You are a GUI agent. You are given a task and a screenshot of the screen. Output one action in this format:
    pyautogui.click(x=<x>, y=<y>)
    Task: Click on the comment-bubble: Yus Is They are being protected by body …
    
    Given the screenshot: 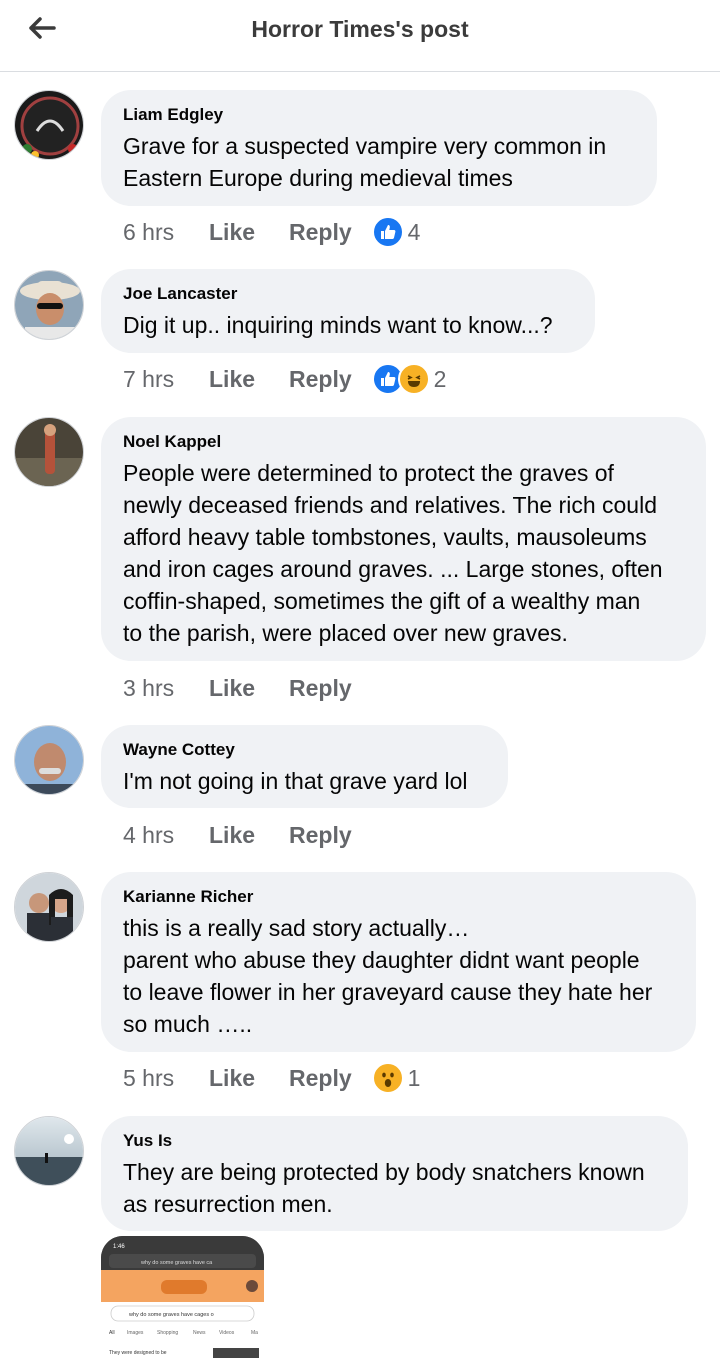 What is the action you would take?
    pyautogui.click(x=394, y=1173)
    